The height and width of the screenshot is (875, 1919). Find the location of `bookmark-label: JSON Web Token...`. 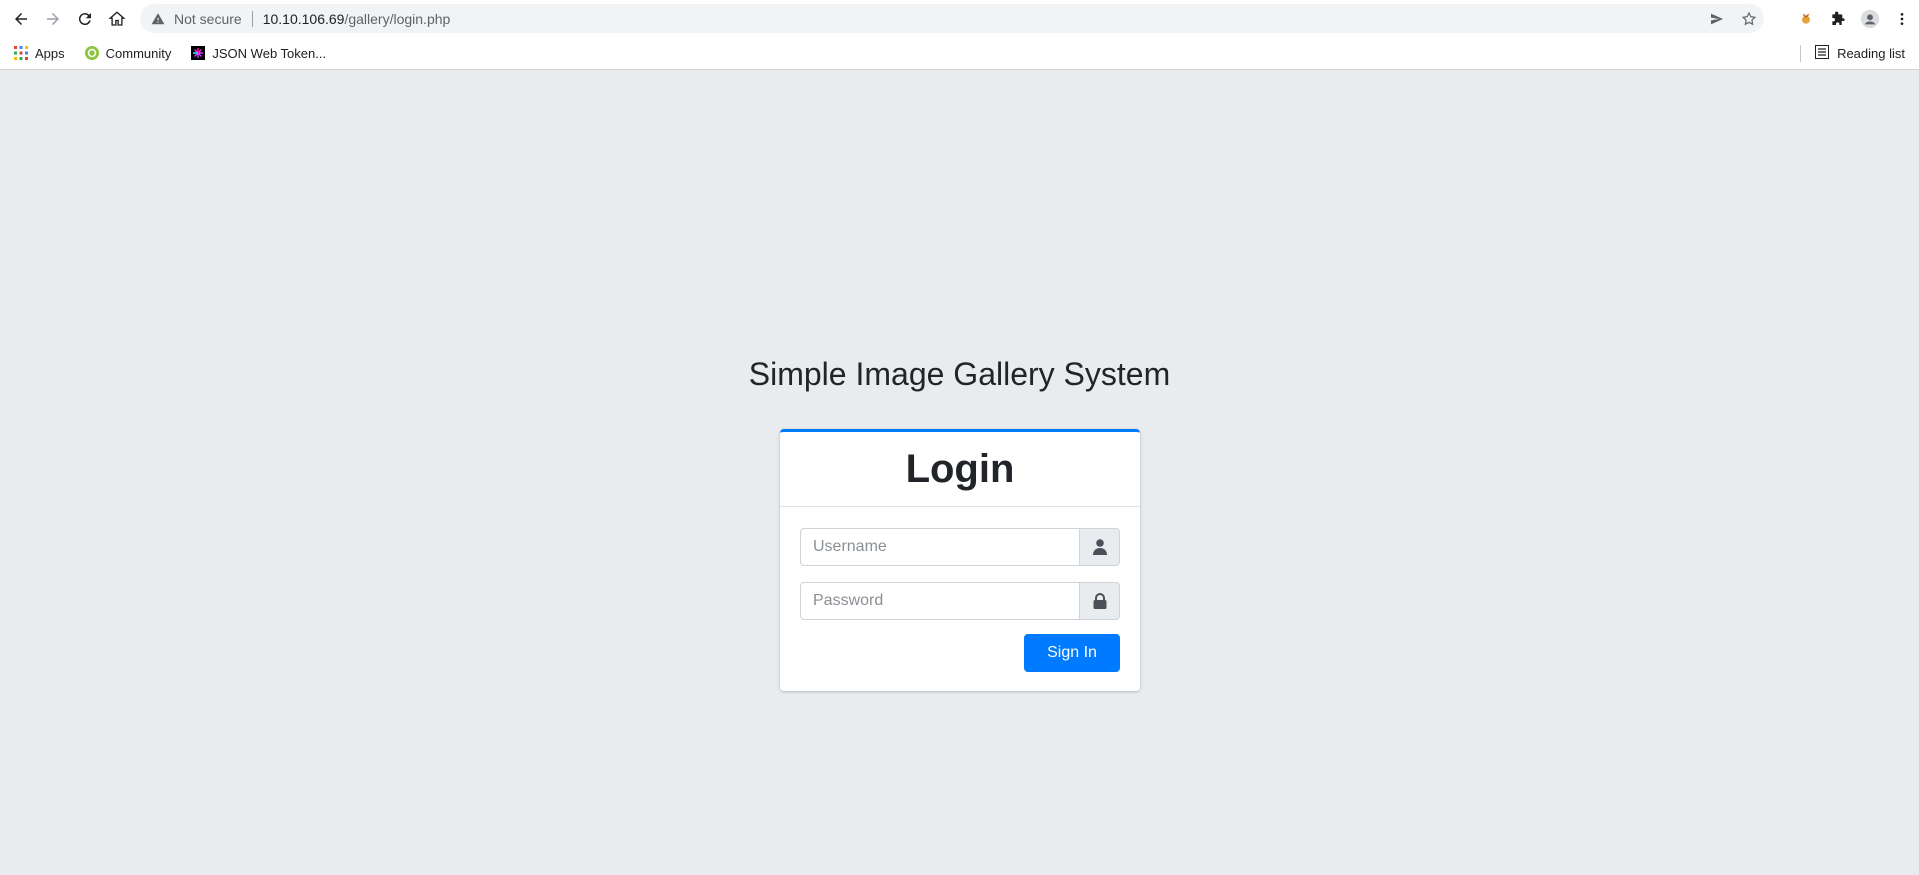

bookmark-label: JSON Web Token... is located at coordinates (269, 53).